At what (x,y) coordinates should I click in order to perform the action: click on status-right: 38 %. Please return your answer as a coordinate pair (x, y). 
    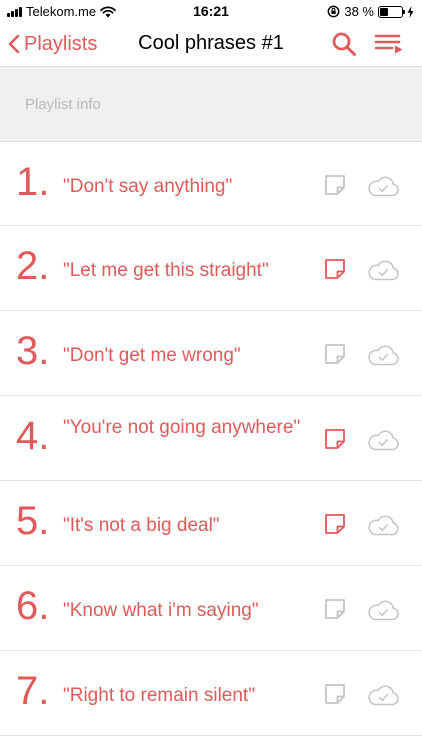
    Looking at the image, I should click on (370, 11).